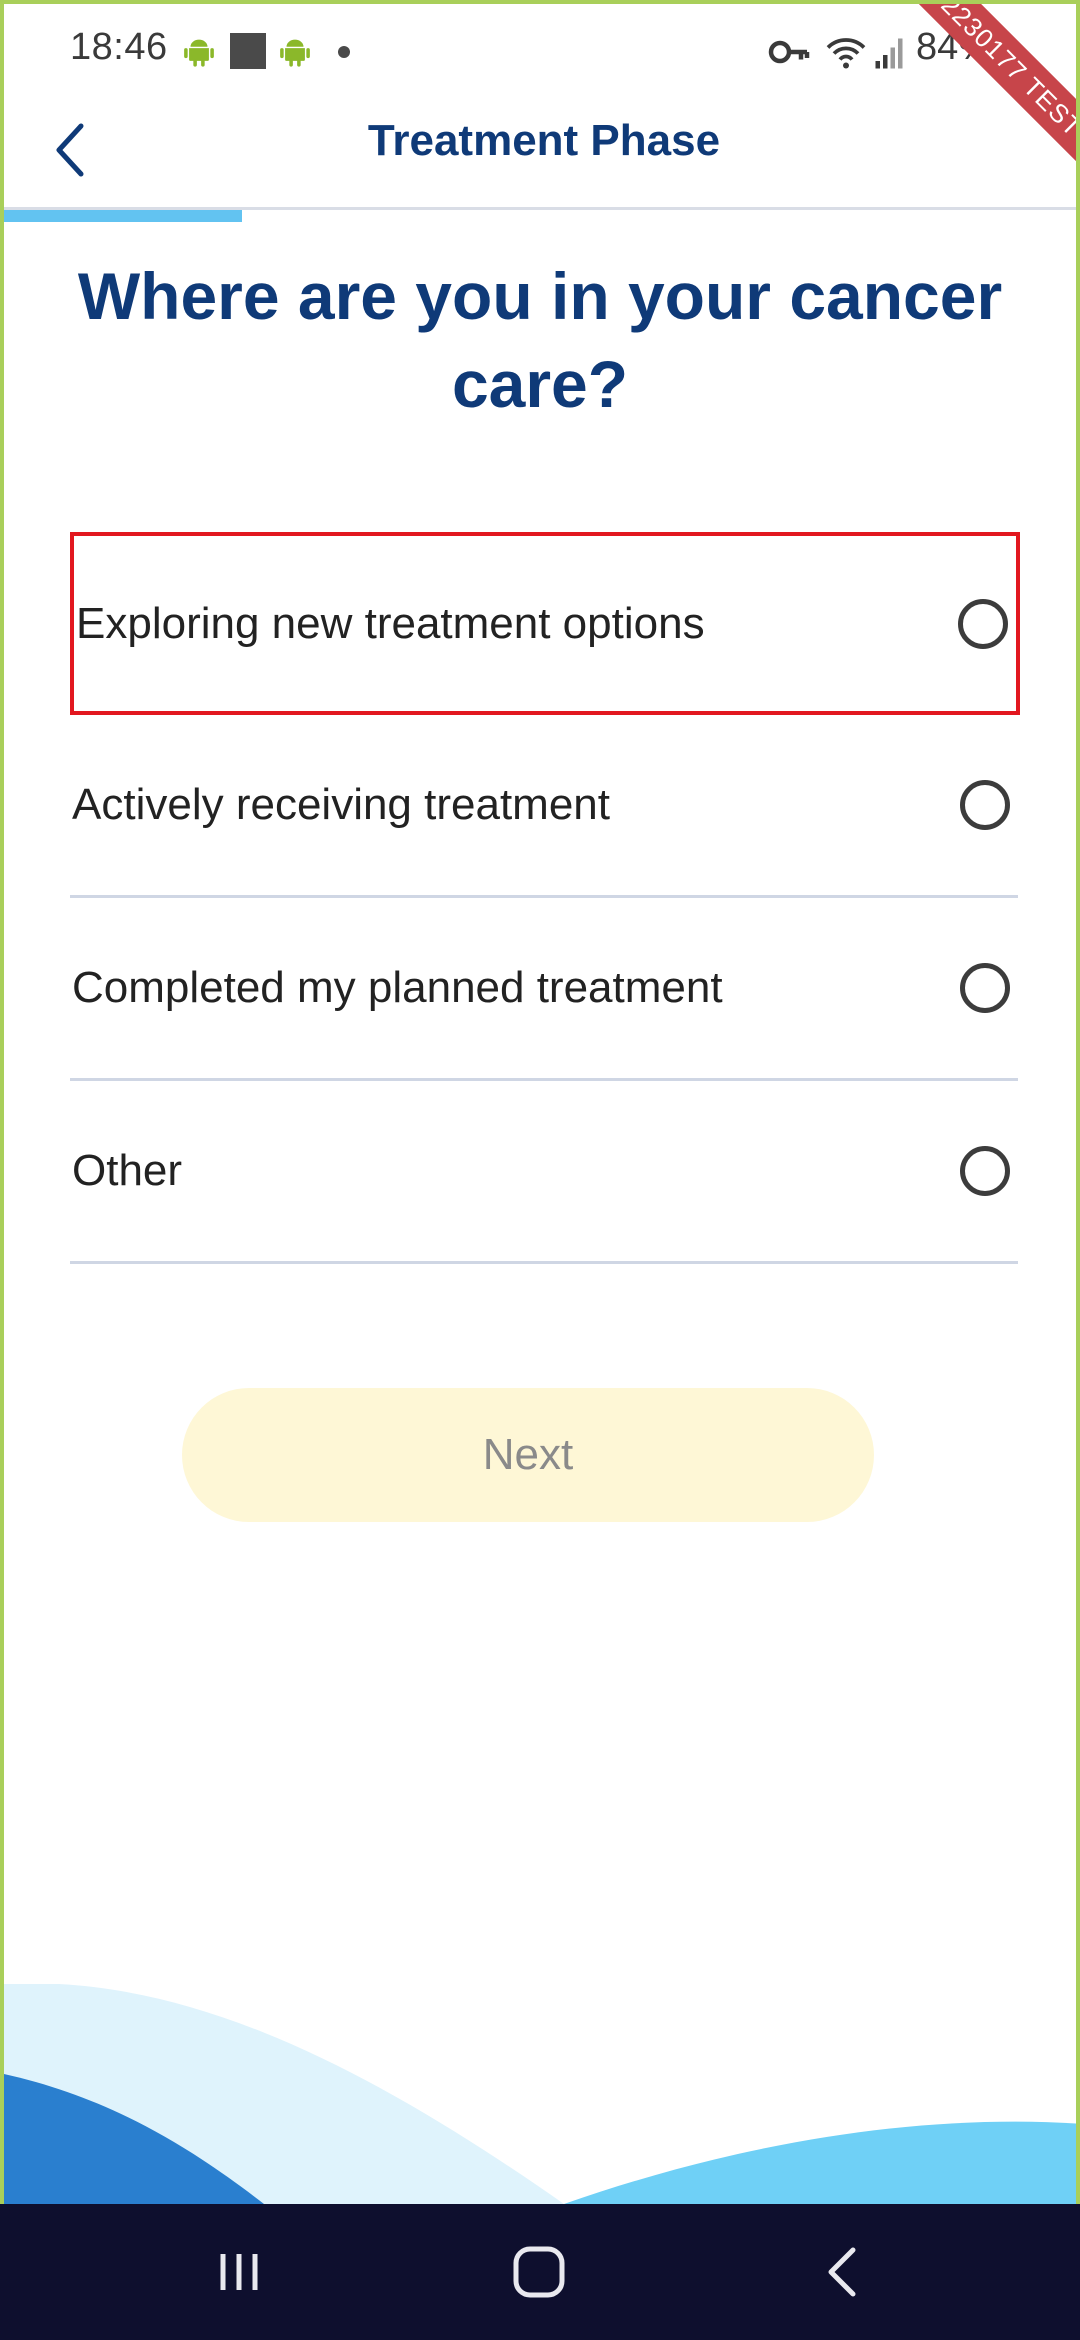 The width and height of the screenshot is (1080, 2340). I want to click on square-icon, so click(248, 51).